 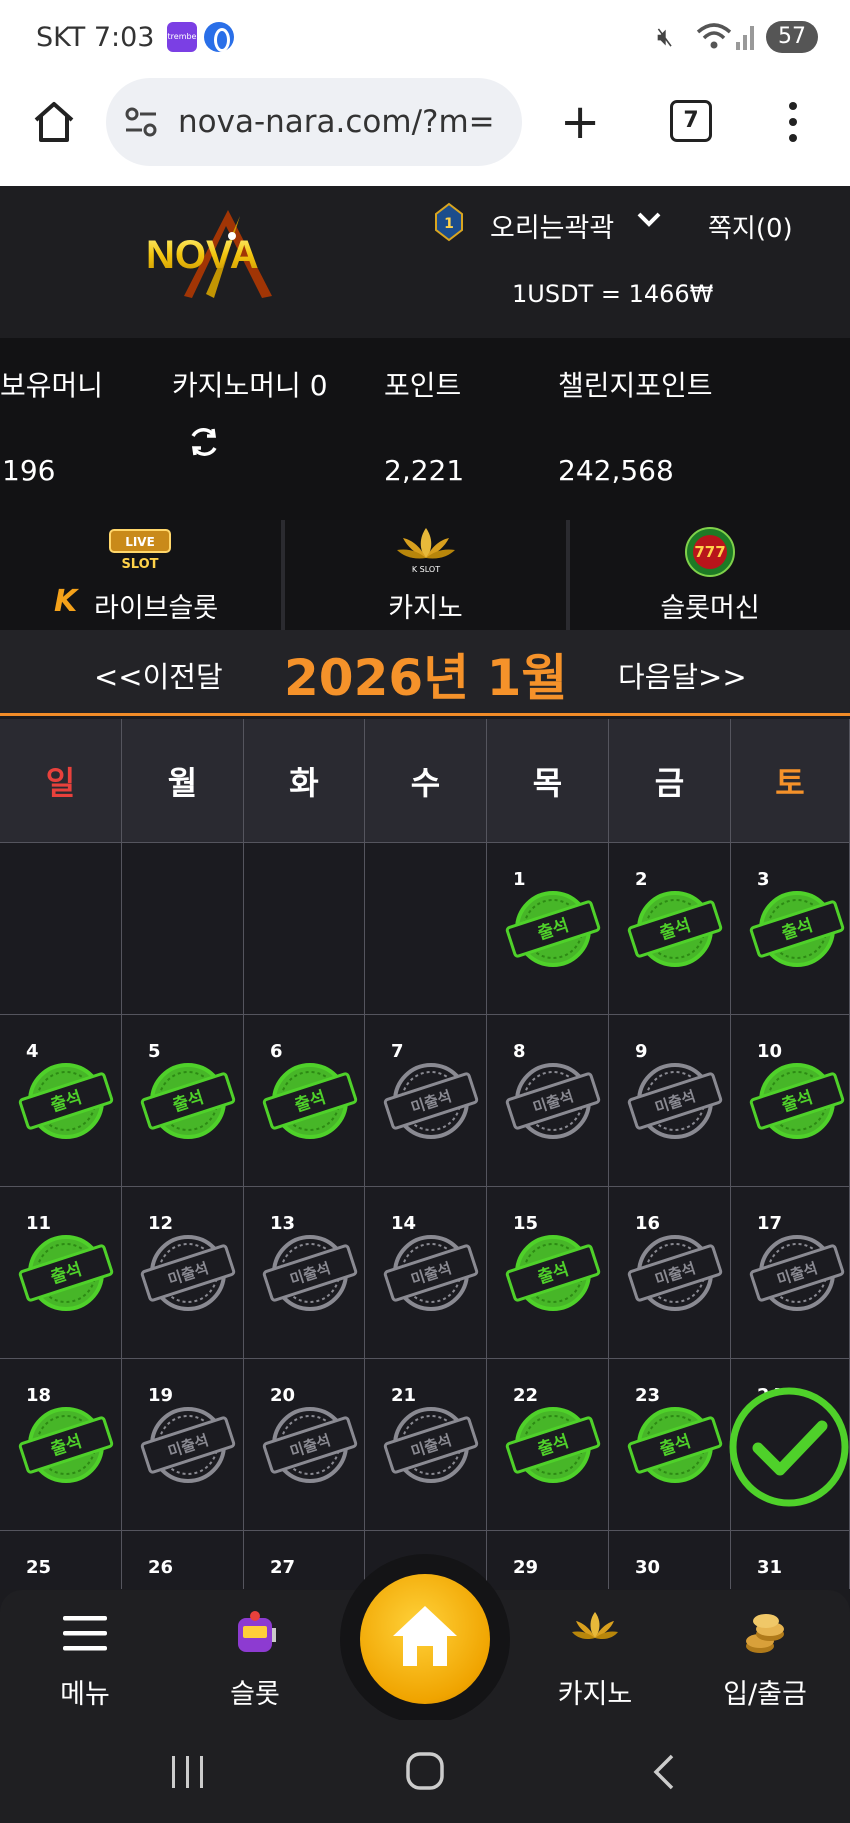 What do you see at coordinates (158, 675) in the screenshot?
I see `prev-month-button: <<이전달` at bounding box center [158, 675].